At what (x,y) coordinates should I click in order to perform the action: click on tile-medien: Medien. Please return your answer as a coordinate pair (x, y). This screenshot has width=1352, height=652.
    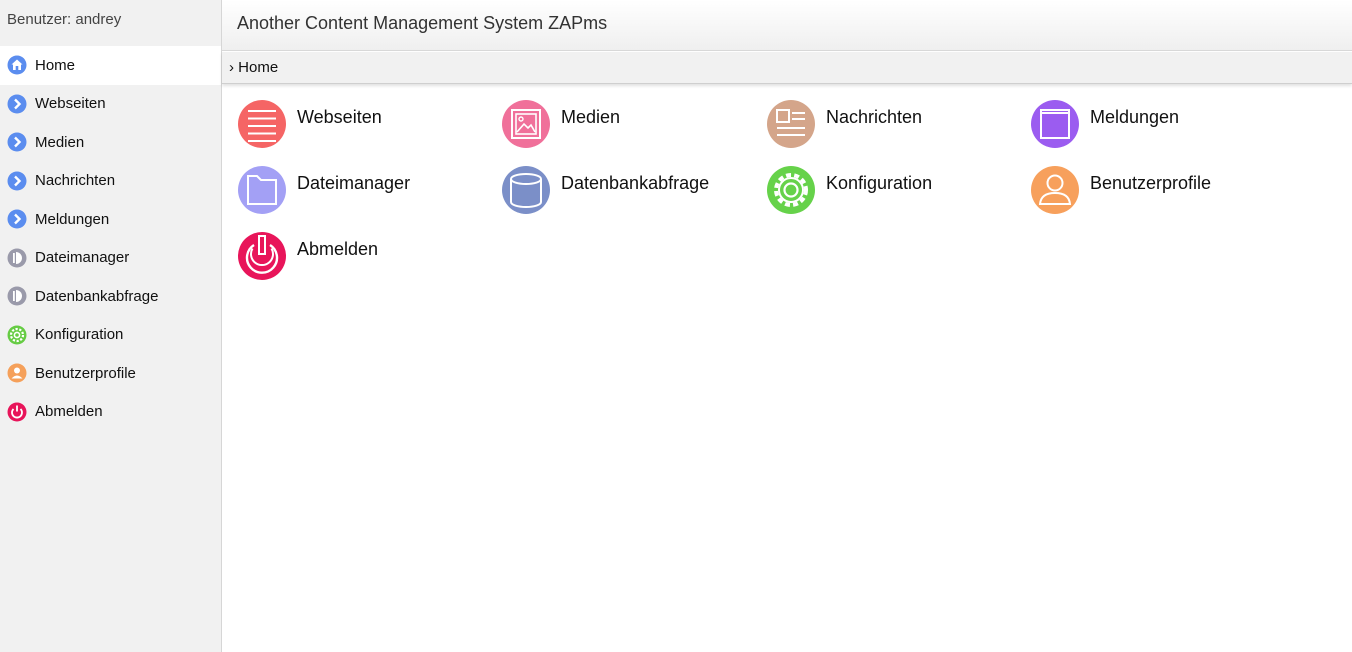
    Looking at the image, I should click on (561, 124).